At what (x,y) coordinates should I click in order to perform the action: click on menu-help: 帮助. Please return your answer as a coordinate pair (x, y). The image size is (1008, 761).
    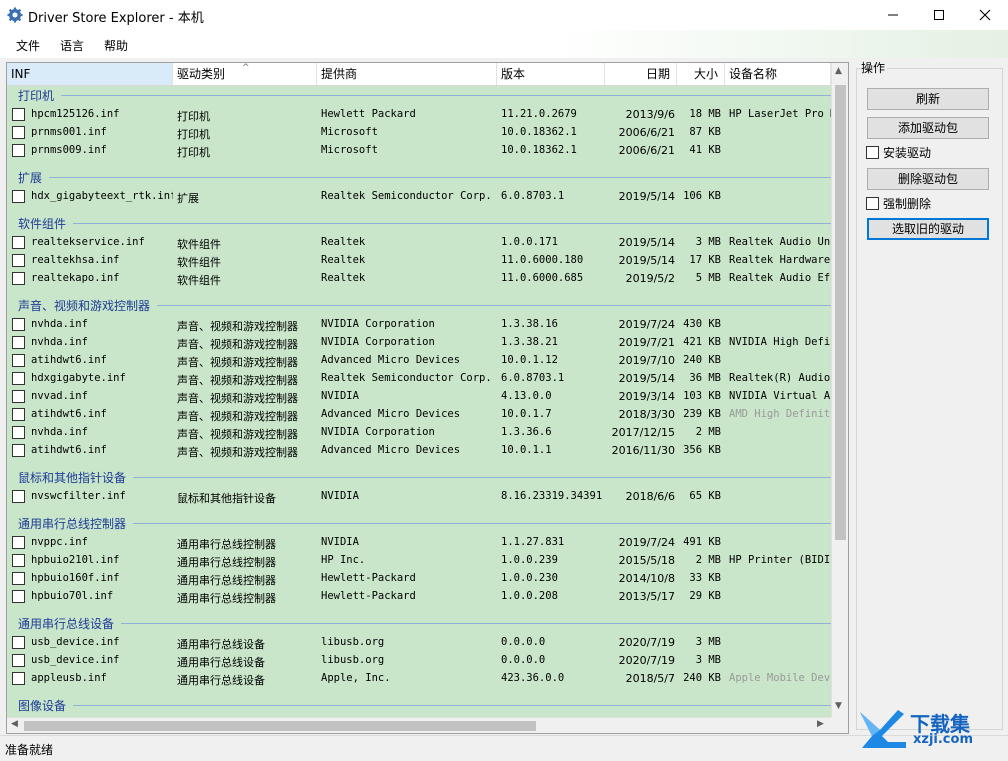
    Looking at the image, I should click on (116, 45).